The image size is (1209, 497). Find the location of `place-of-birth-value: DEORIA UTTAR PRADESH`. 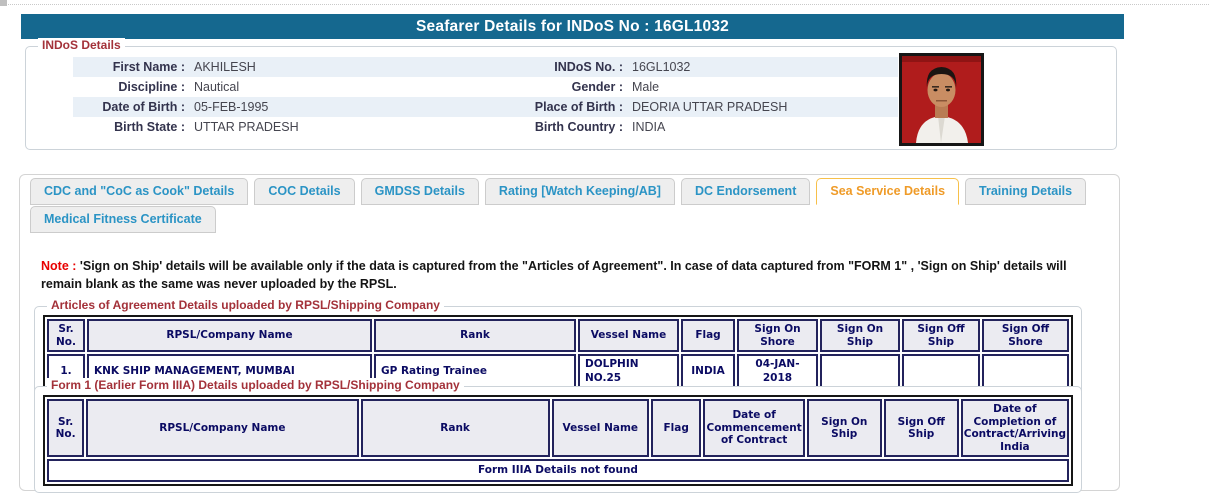

place-of-birth-value: DEORIA UTTAR PRADESH is located at coordinates (710, 107).